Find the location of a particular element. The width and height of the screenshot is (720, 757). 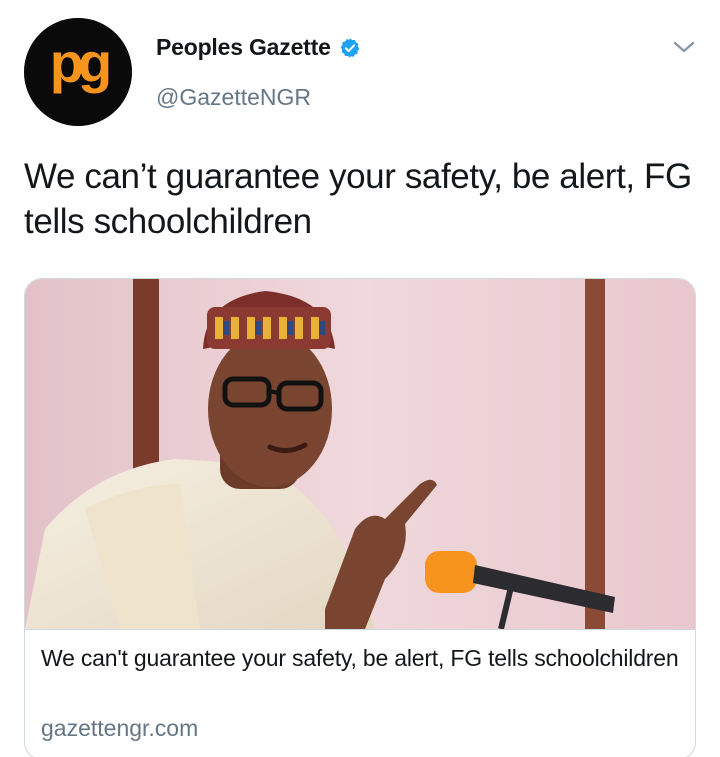

verified-badge-icon is located at coordinates (350, 48).